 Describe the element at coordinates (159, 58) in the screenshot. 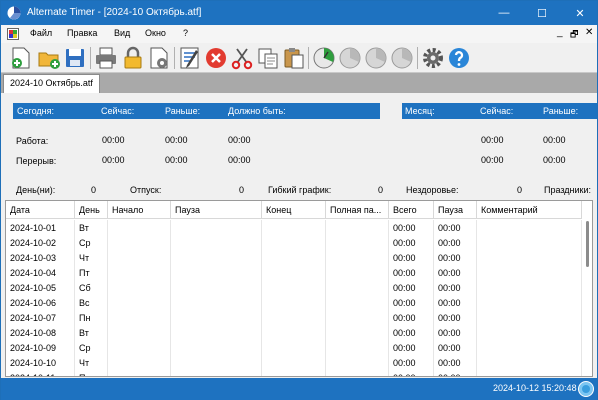

I see `settings-document-icon` at that location.